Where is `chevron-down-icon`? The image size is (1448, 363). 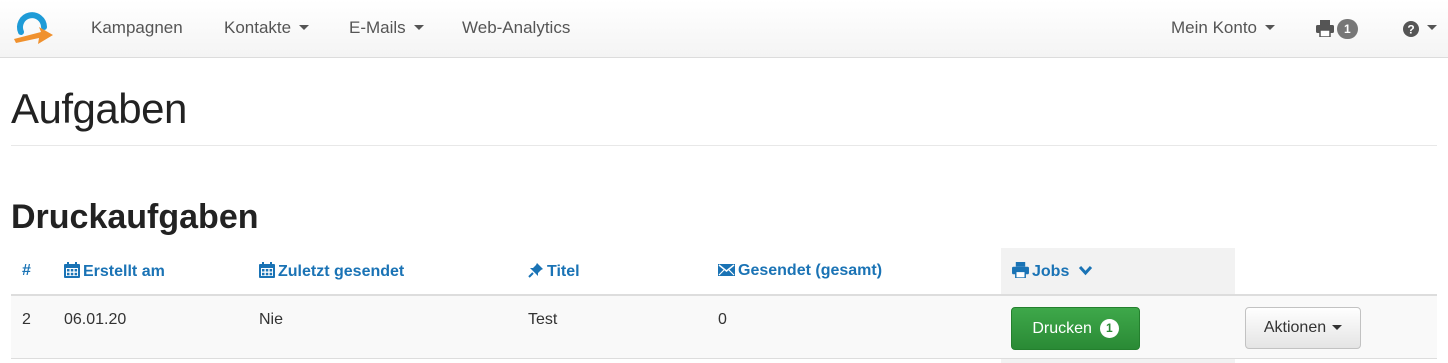 chevron-down-icon is located at coordinates (1085, 270).